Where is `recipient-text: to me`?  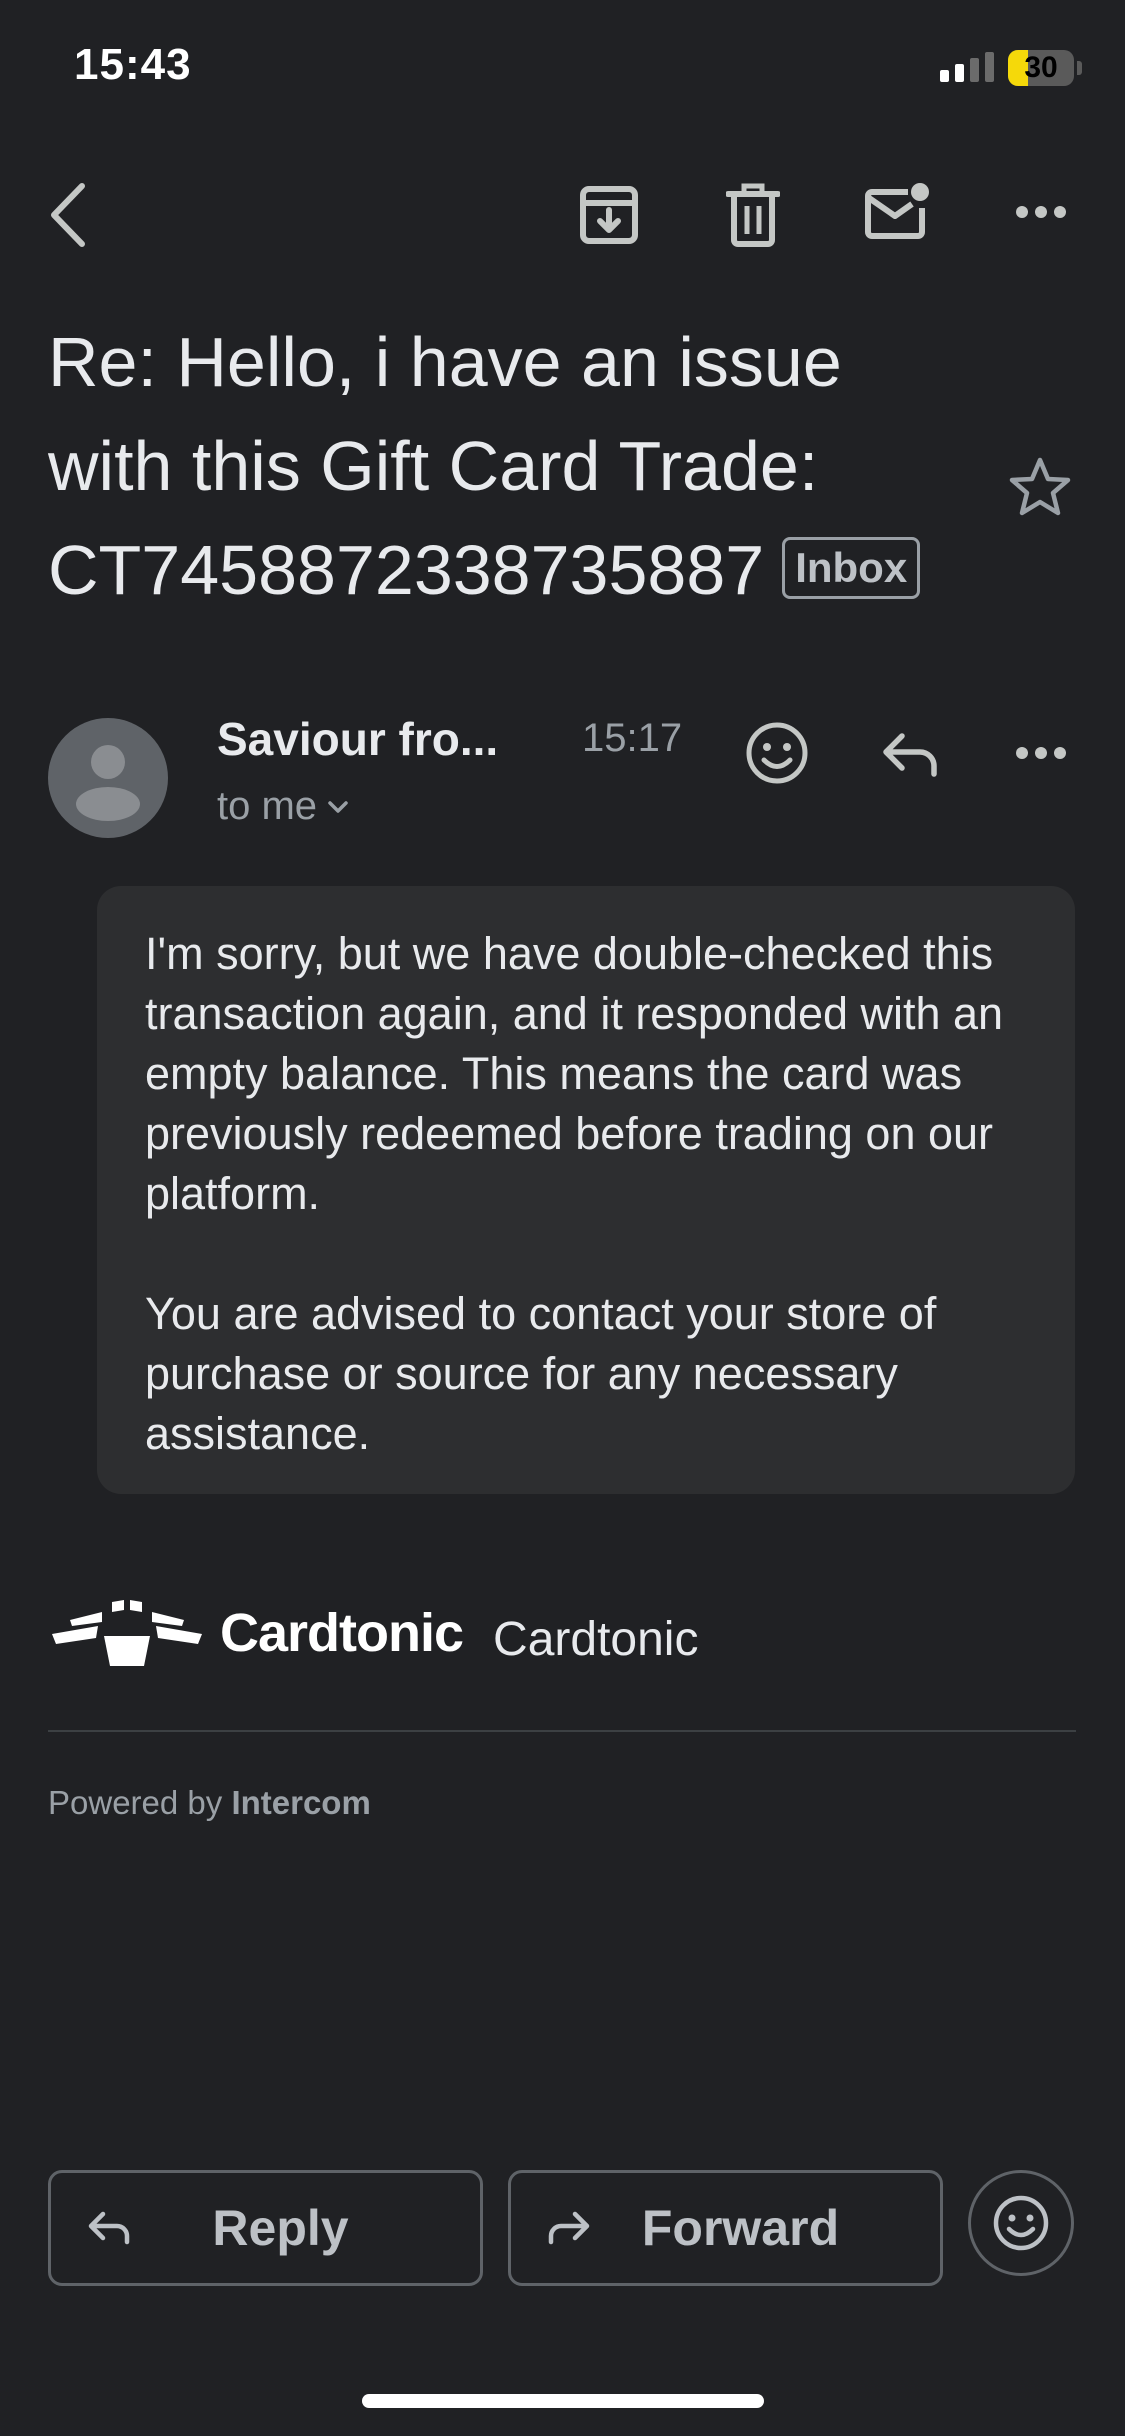 recipient-text: to me is located at coordinates (267, 806).